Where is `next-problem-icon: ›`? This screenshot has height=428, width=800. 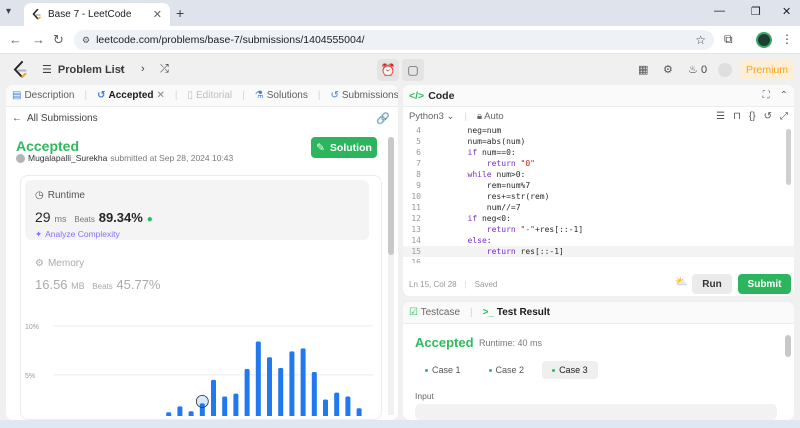 next-problem-icon: › is located at coordinates (143, 69).